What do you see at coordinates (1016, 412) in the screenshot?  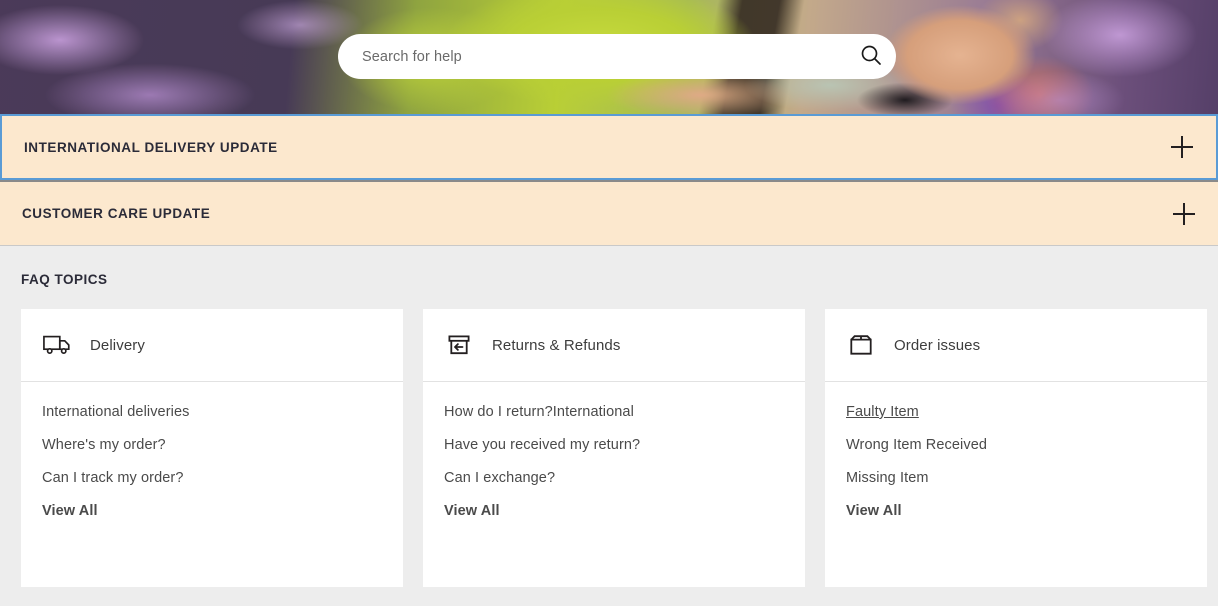 I see `faq-link: Faulty Item` at bounding box center [1016, 412].